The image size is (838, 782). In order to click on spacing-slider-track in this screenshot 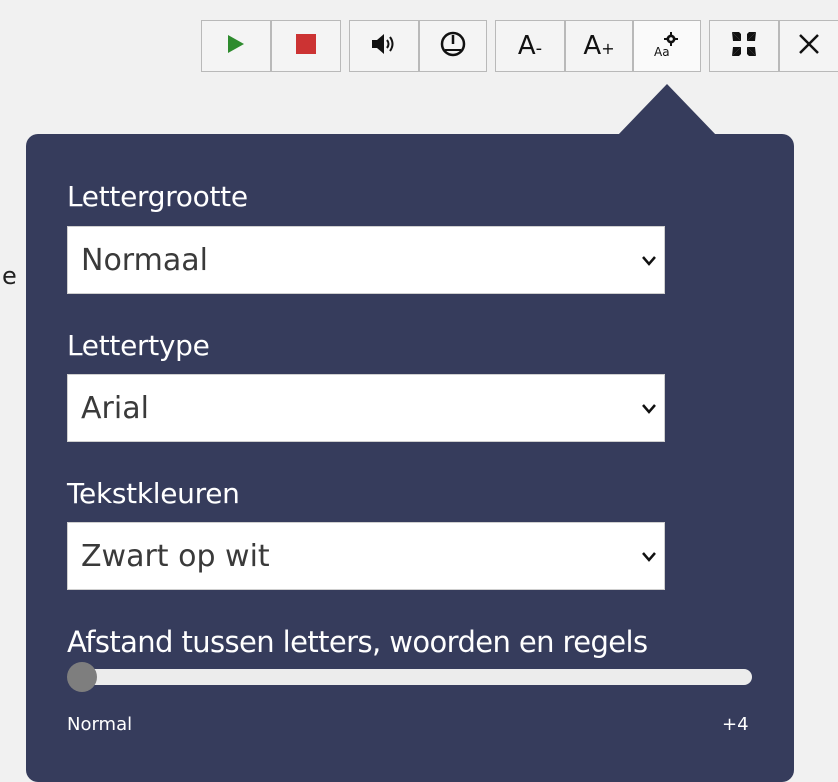, I will do `click(411, 677)`.